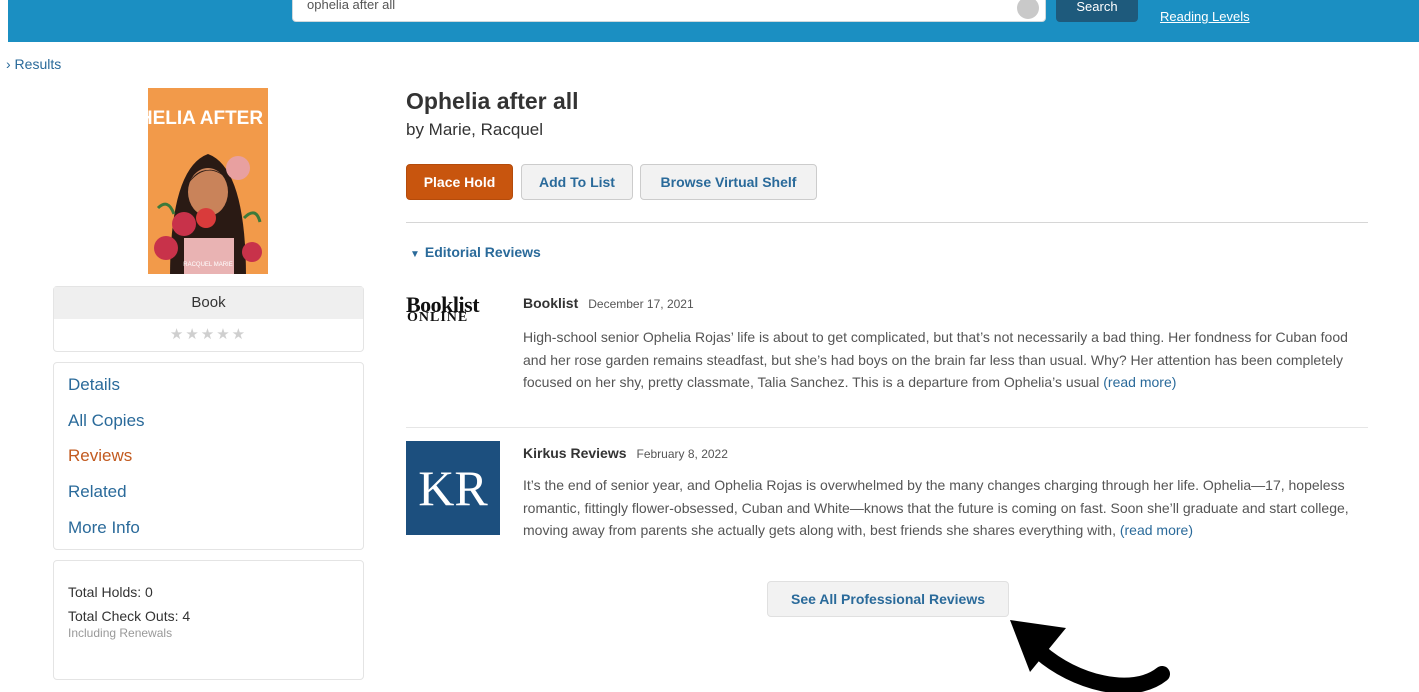 Image resolution: width=1419 pixels, height=692 pixels. Describe the element at coordinates (453, 488) in the screenshot. I see `kirkus-reviews-logo: KR` at that location.